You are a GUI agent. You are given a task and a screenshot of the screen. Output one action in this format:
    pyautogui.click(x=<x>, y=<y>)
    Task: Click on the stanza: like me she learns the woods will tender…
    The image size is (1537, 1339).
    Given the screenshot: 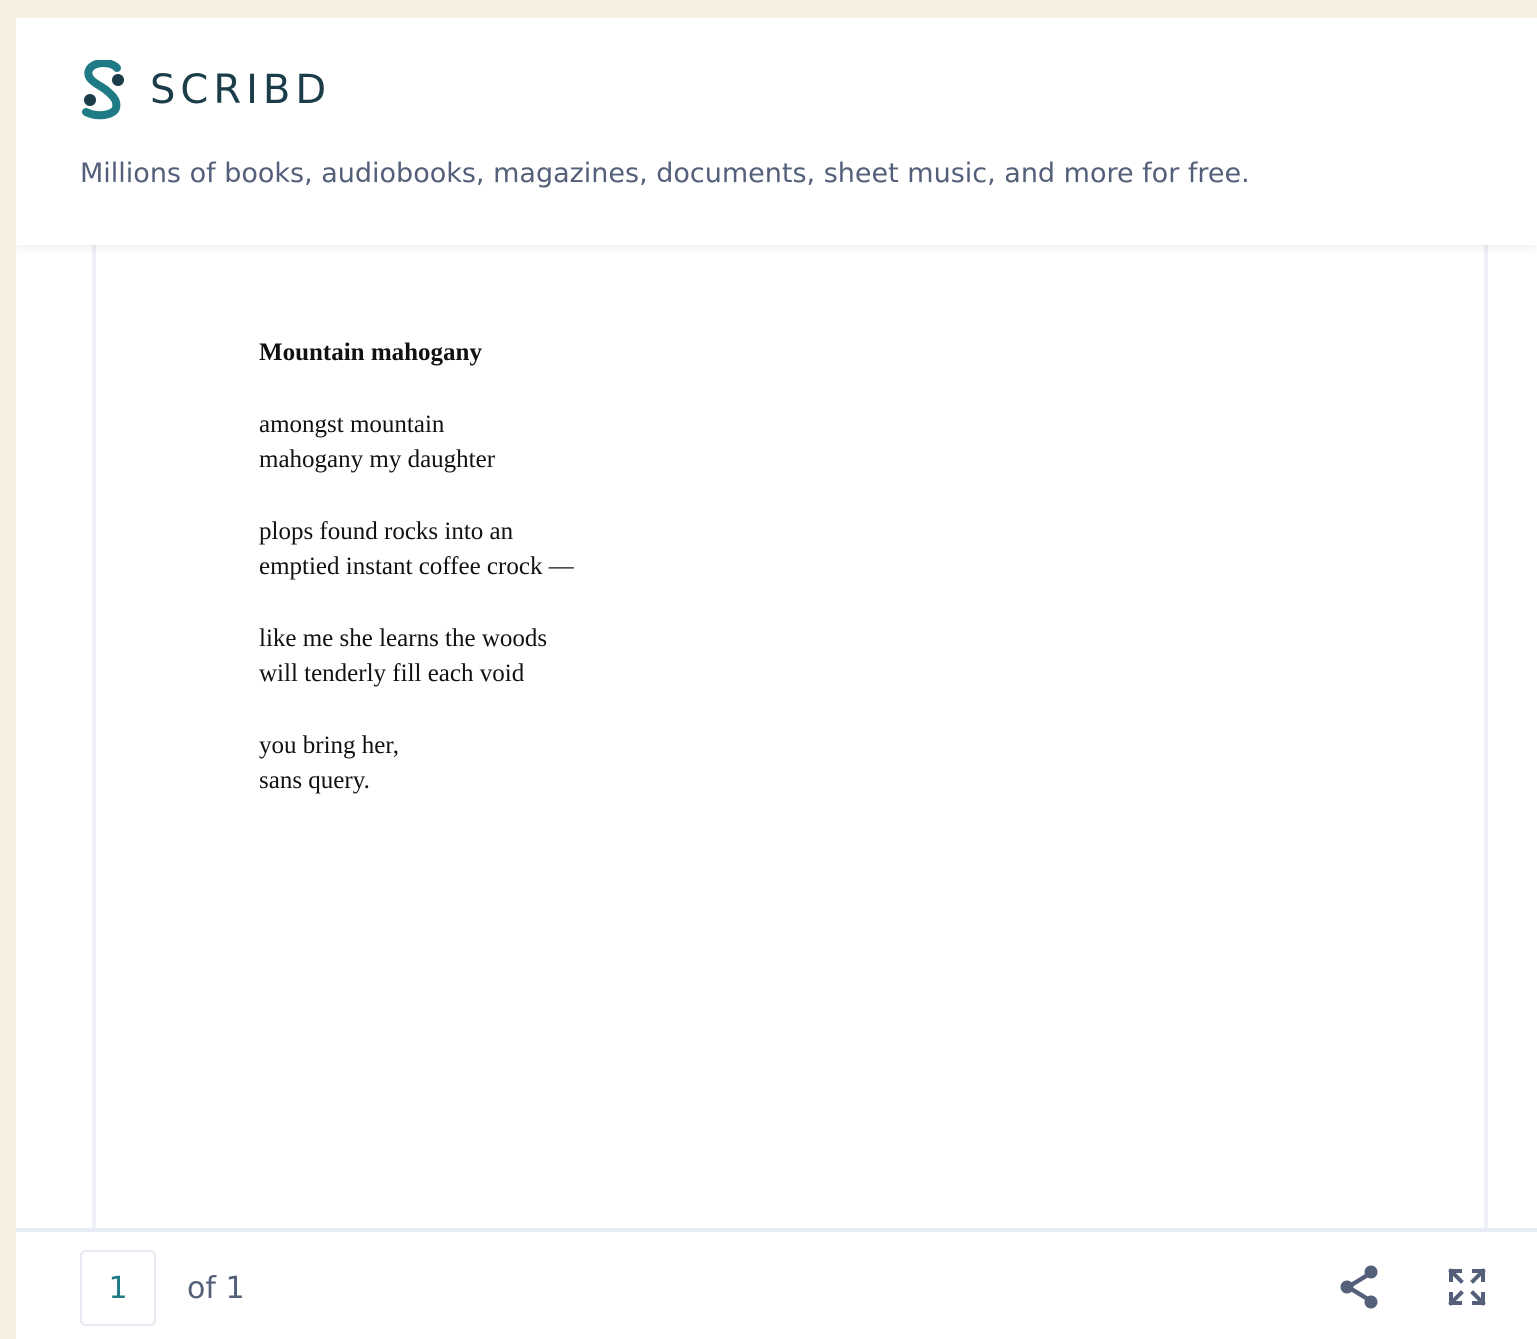 What is the action you would take?
    pyautogui.click(x=416, y=656)
    